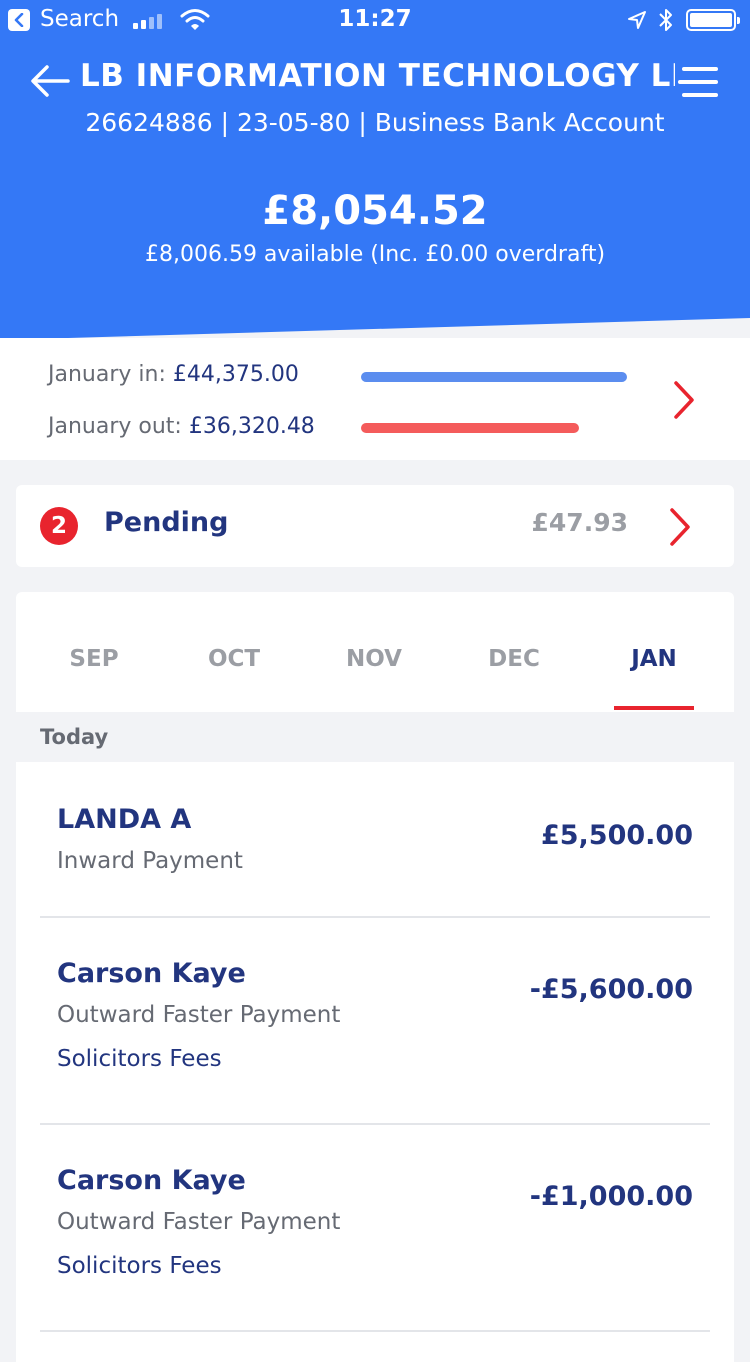  I want to click on month-tabs: SEP OCT NOV DEC JAN, so click(375, 652).